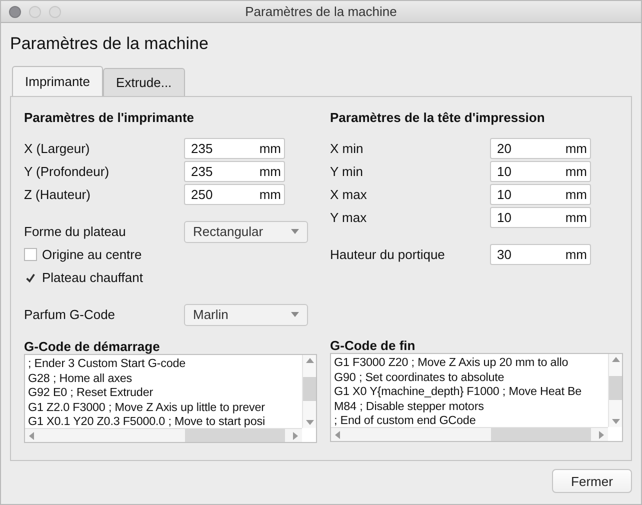 This screenshot has height=505, width=642. I want to click on code-line: G1 X0.1 Y20 Z0.3 F5000.0 ; Move to start posi, so click(146, 421).